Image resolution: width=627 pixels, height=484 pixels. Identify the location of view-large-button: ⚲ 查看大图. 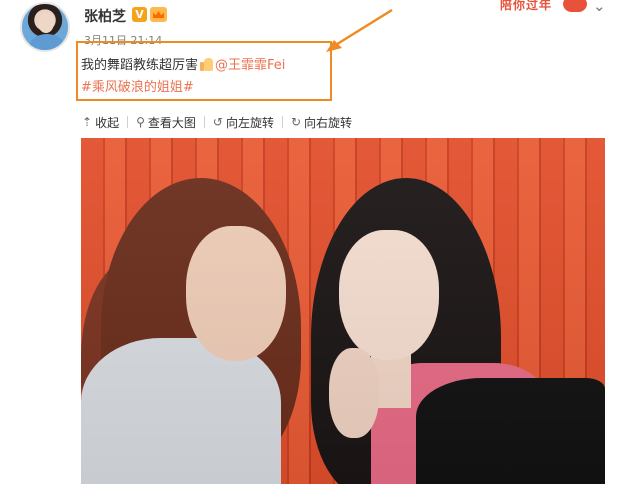
(166, 122).